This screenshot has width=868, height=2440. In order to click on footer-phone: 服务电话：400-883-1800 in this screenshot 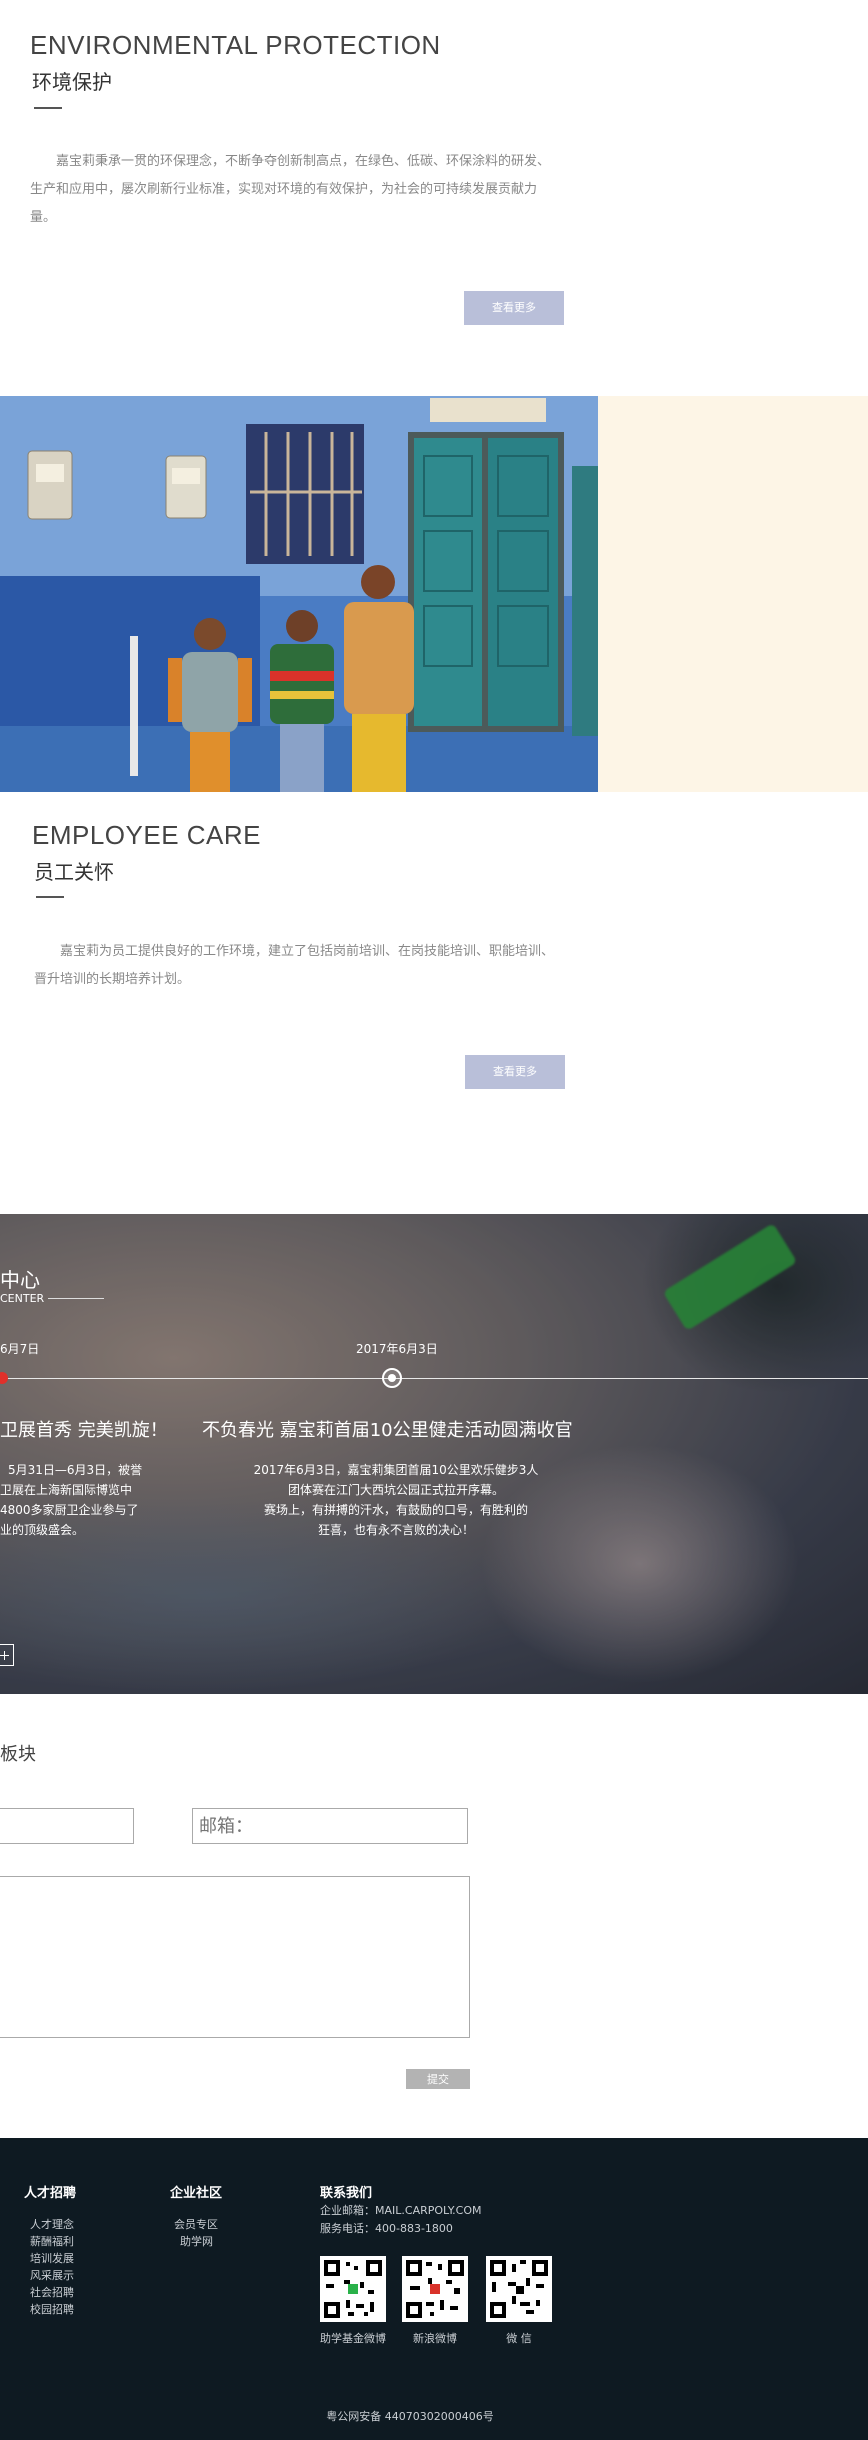, I will do `click(386, 2228)`.